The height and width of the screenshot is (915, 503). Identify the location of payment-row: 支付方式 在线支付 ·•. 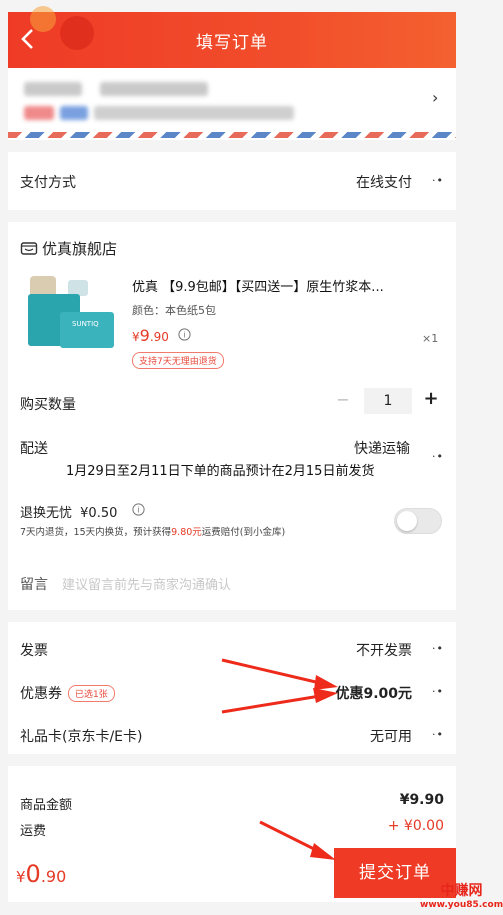
(232, 181).